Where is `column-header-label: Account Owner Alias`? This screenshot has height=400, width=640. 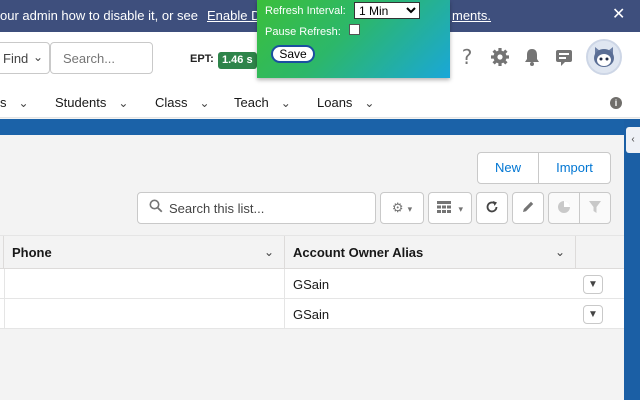 column-header-label: Account Owner Alias is located at coordinates (358, 252).